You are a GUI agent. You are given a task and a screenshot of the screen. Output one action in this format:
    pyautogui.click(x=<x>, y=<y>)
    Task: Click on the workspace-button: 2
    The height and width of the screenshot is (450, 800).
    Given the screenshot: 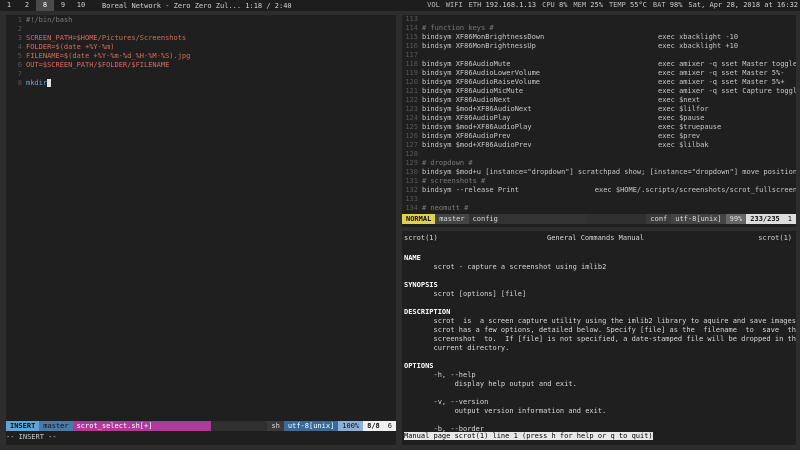 What is the action you would take?
    pyautogui.click(x=27, y=5)
    